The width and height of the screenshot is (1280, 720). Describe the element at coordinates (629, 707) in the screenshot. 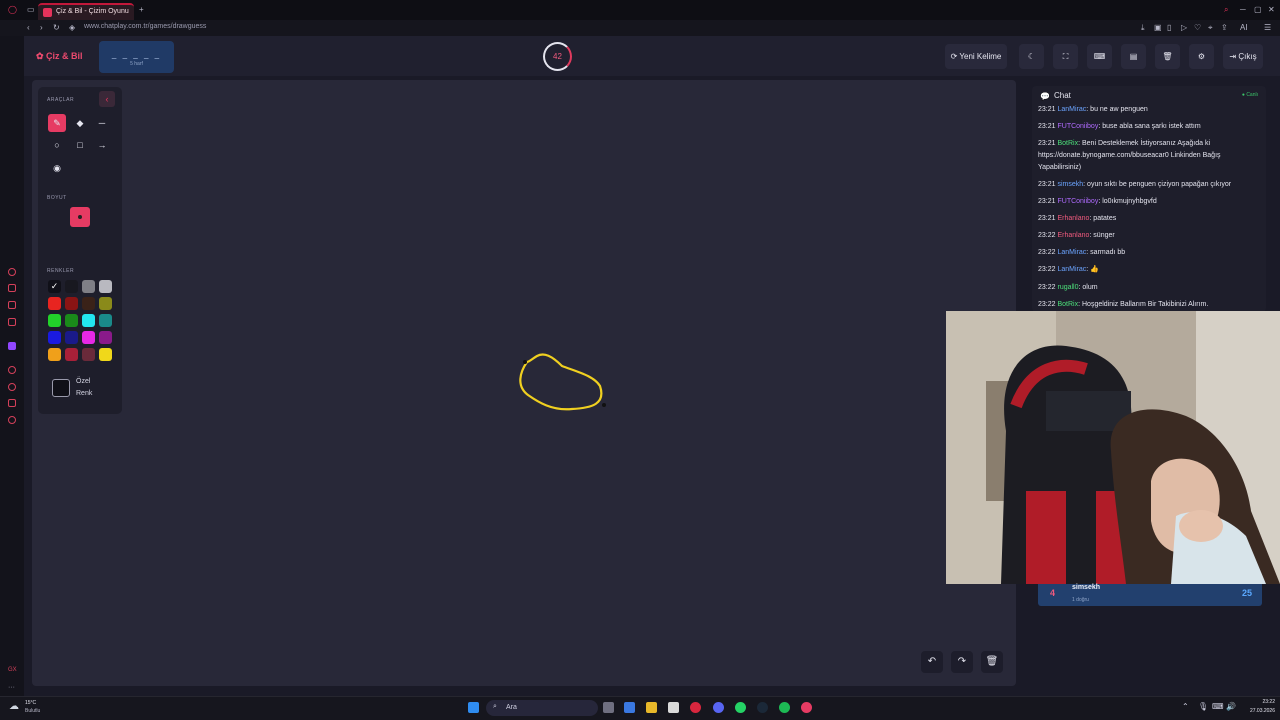

I see `copilot-icon` at that location.